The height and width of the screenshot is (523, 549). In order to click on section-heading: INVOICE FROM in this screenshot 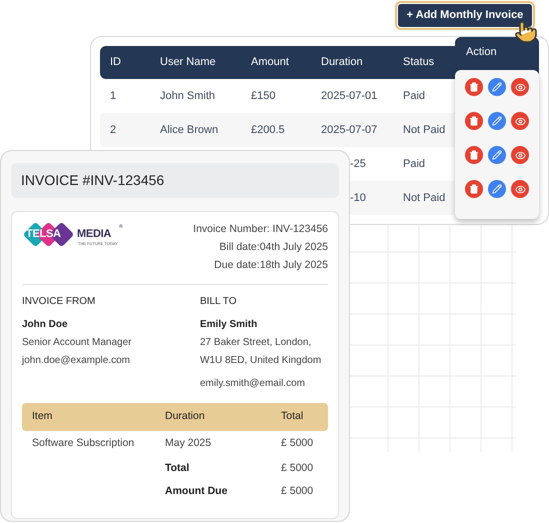, I will do `click(59, 302)`.